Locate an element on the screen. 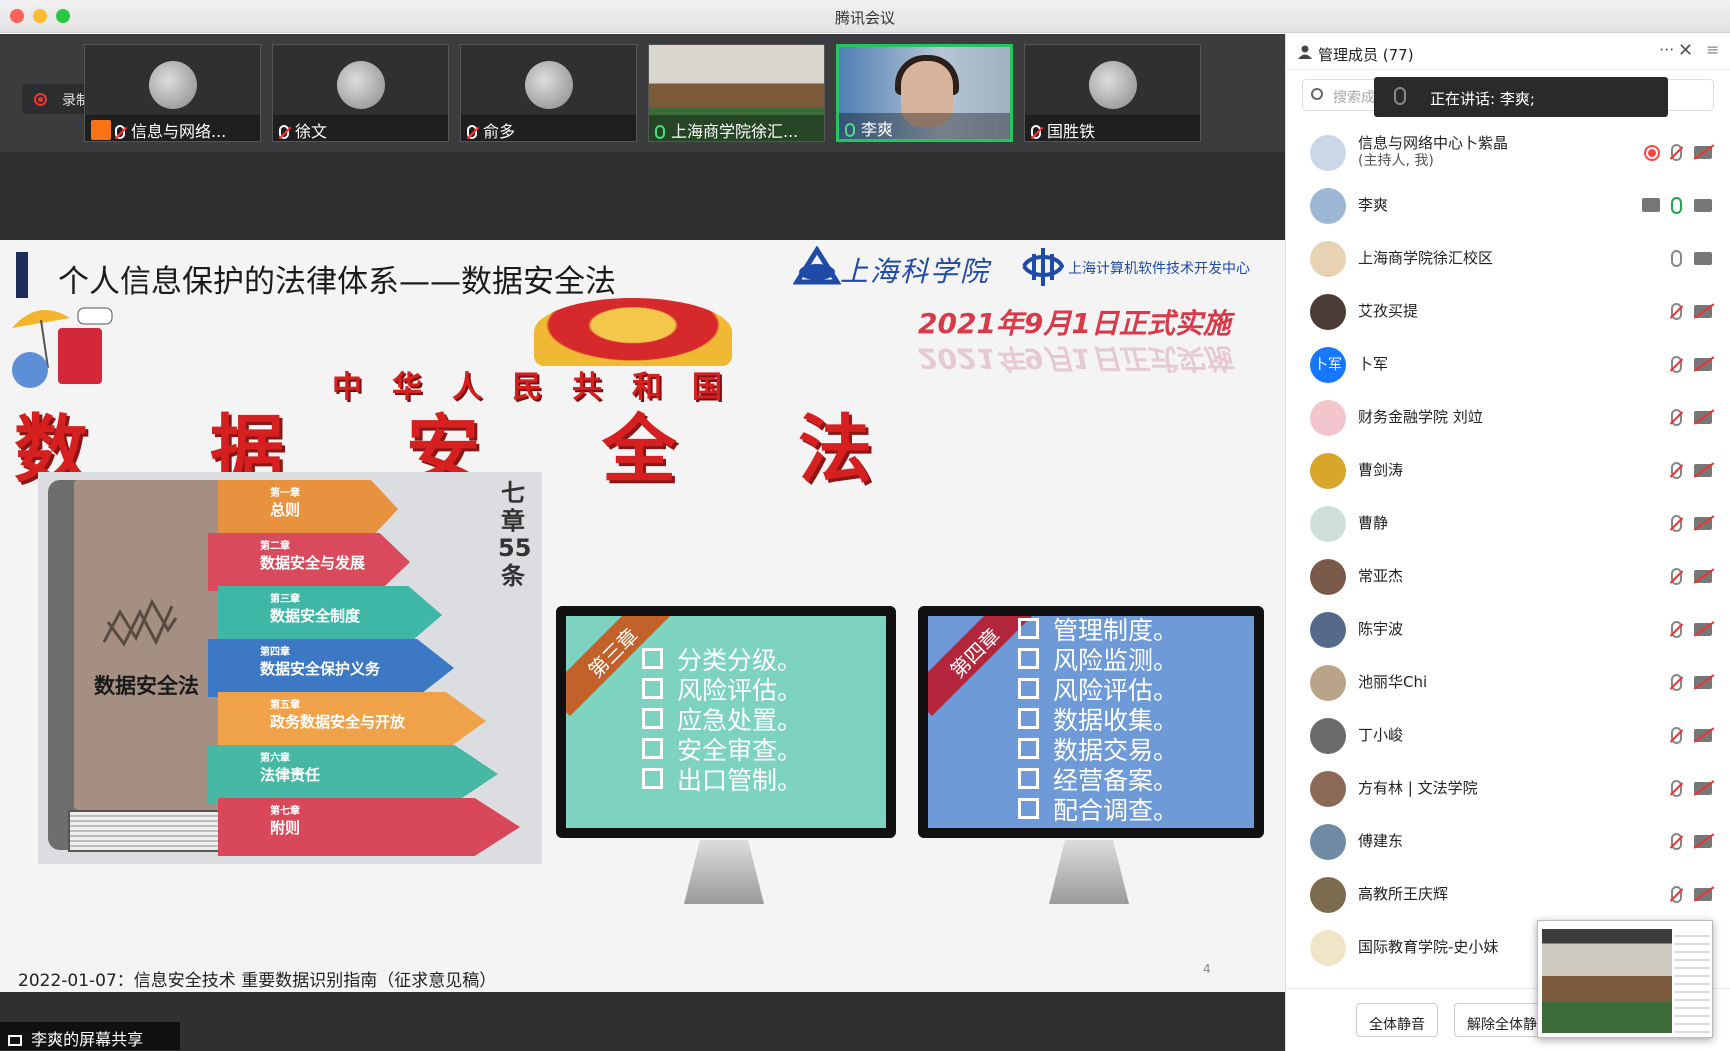 The height and width of the screenshot is (1051, 1730). obligation-item: 风险评估。 is located at coordinates (1098, 691).